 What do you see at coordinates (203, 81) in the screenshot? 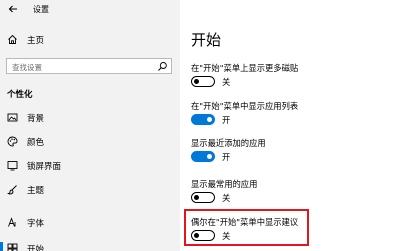
I see `more-tiles-toggle` at bounding box center [203, 81].